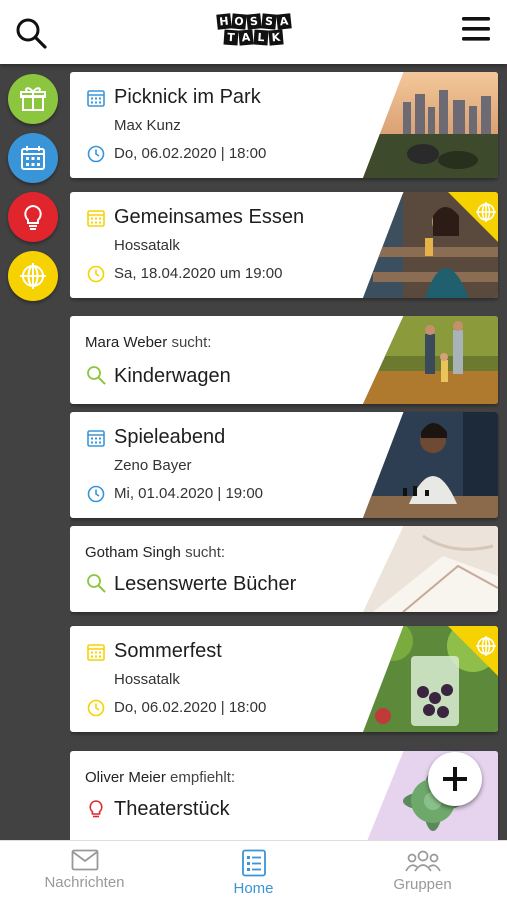  I want to click on category-rail, so click(32, 452).